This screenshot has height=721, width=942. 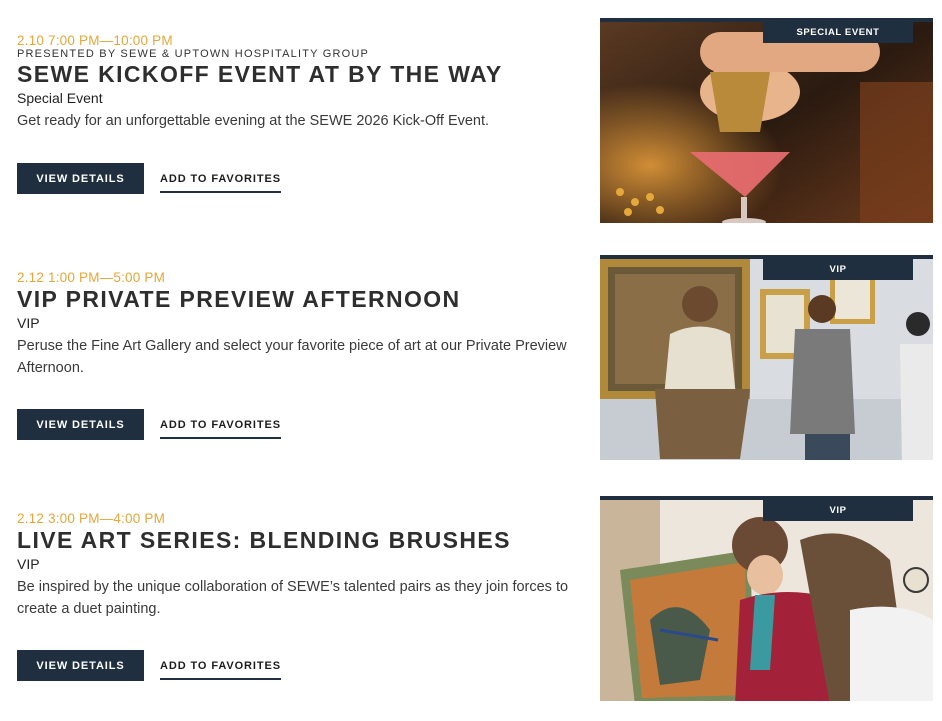 I want to click on cocktail-photo-image, so click(x=766, y=122).